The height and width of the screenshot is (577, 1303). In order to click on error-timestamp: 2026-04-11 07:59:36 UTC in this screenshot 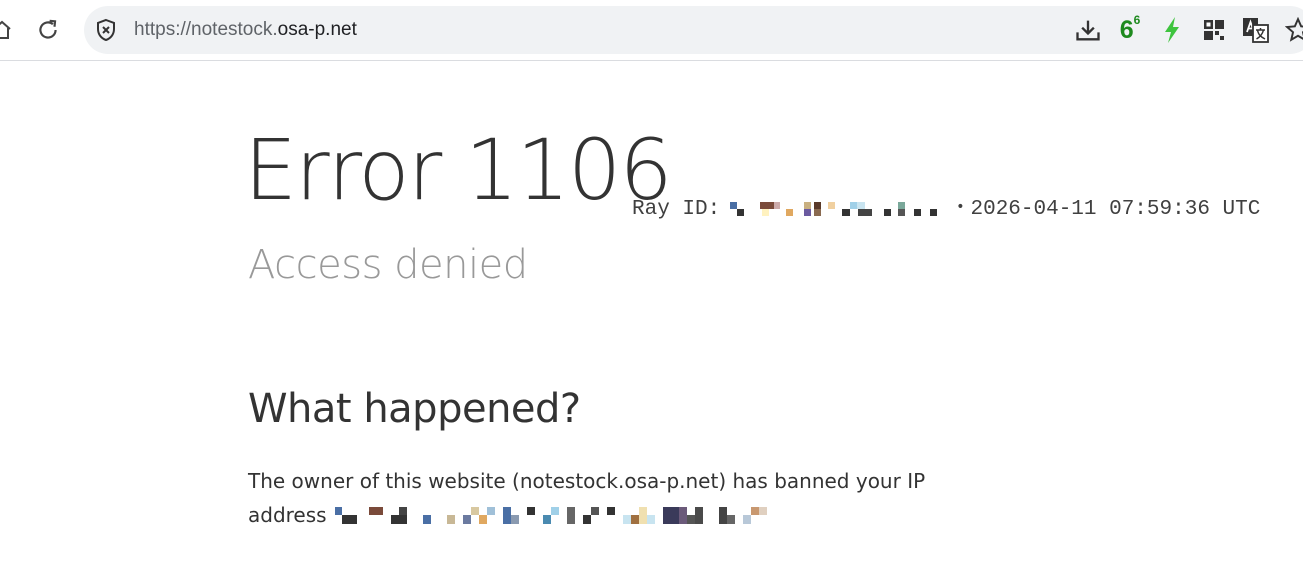, I will do `click(1115, 209)`.